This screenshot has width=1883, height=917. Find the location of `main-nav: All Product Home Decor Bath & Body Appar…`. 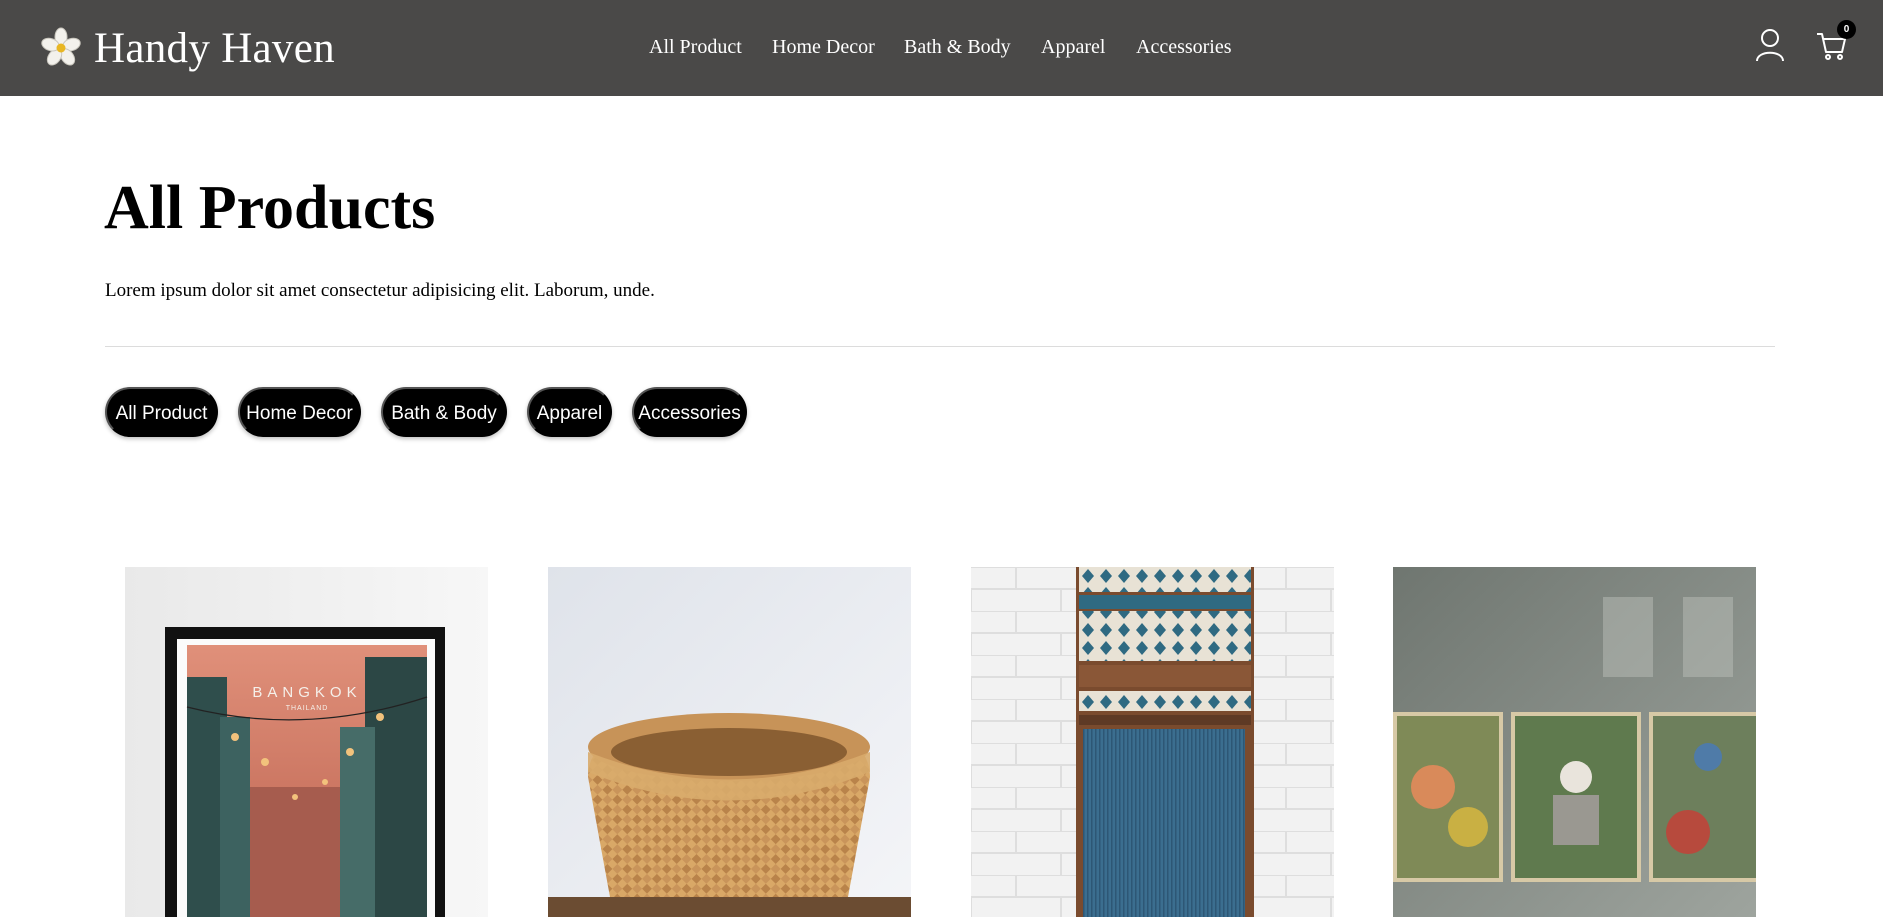

main-nav: All Product Home Decor Bath & Body Appar… is located at coordinates (941, 47).